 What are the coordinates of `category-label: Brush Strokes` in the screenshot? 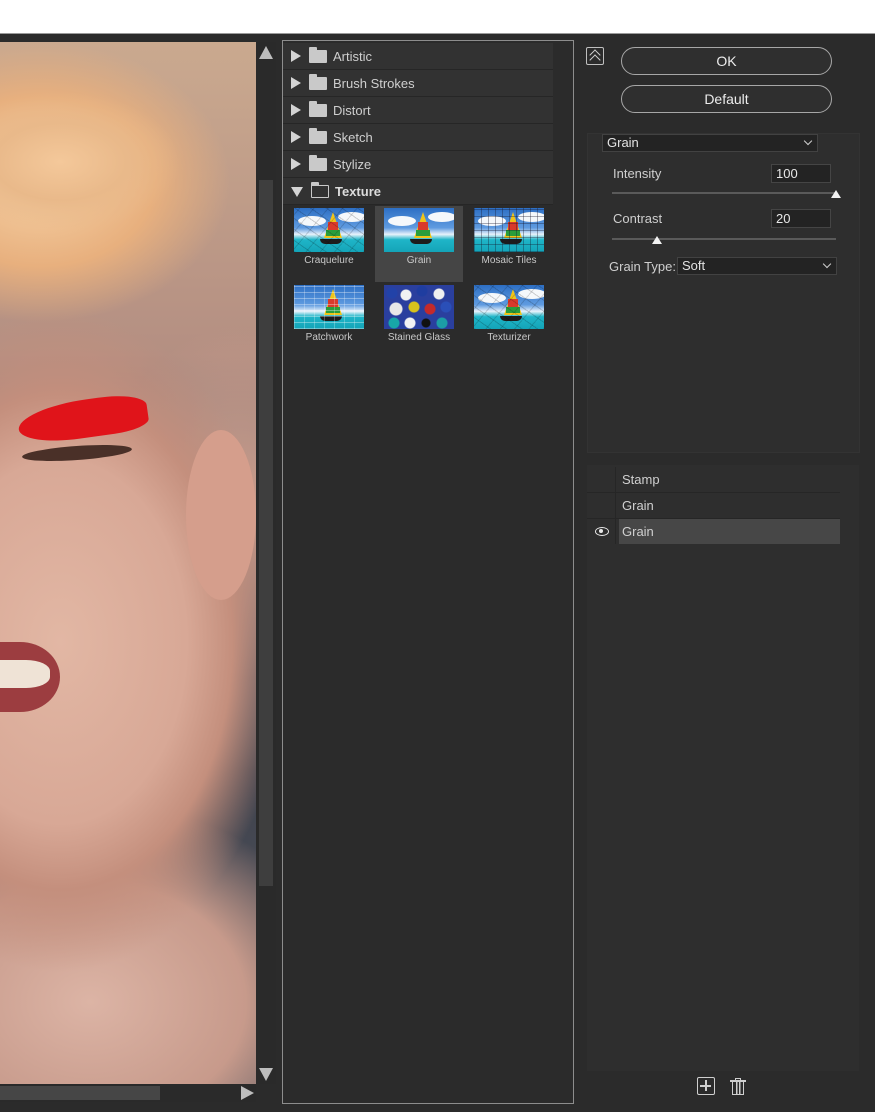 It's located at (374, 83).